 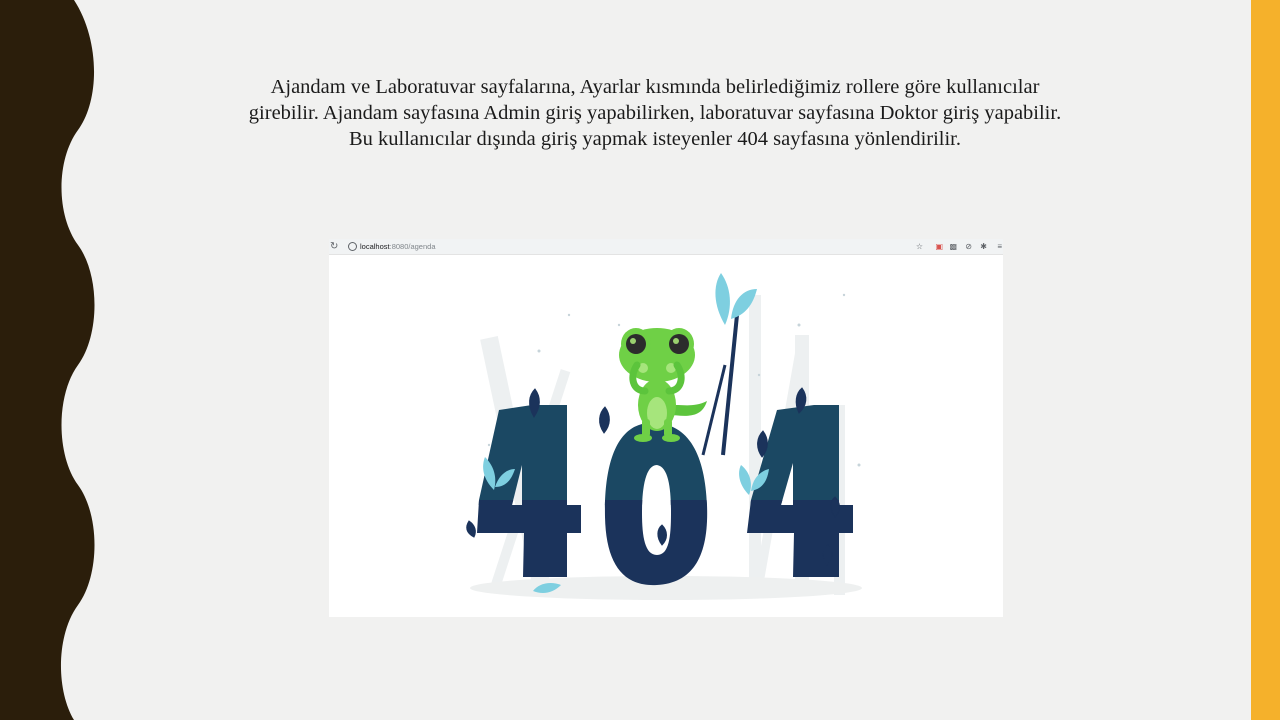 What do you see at coordinates (375, 246) in the screenshot?
I see `url-host: localhost` at bounding box center [375, 246].